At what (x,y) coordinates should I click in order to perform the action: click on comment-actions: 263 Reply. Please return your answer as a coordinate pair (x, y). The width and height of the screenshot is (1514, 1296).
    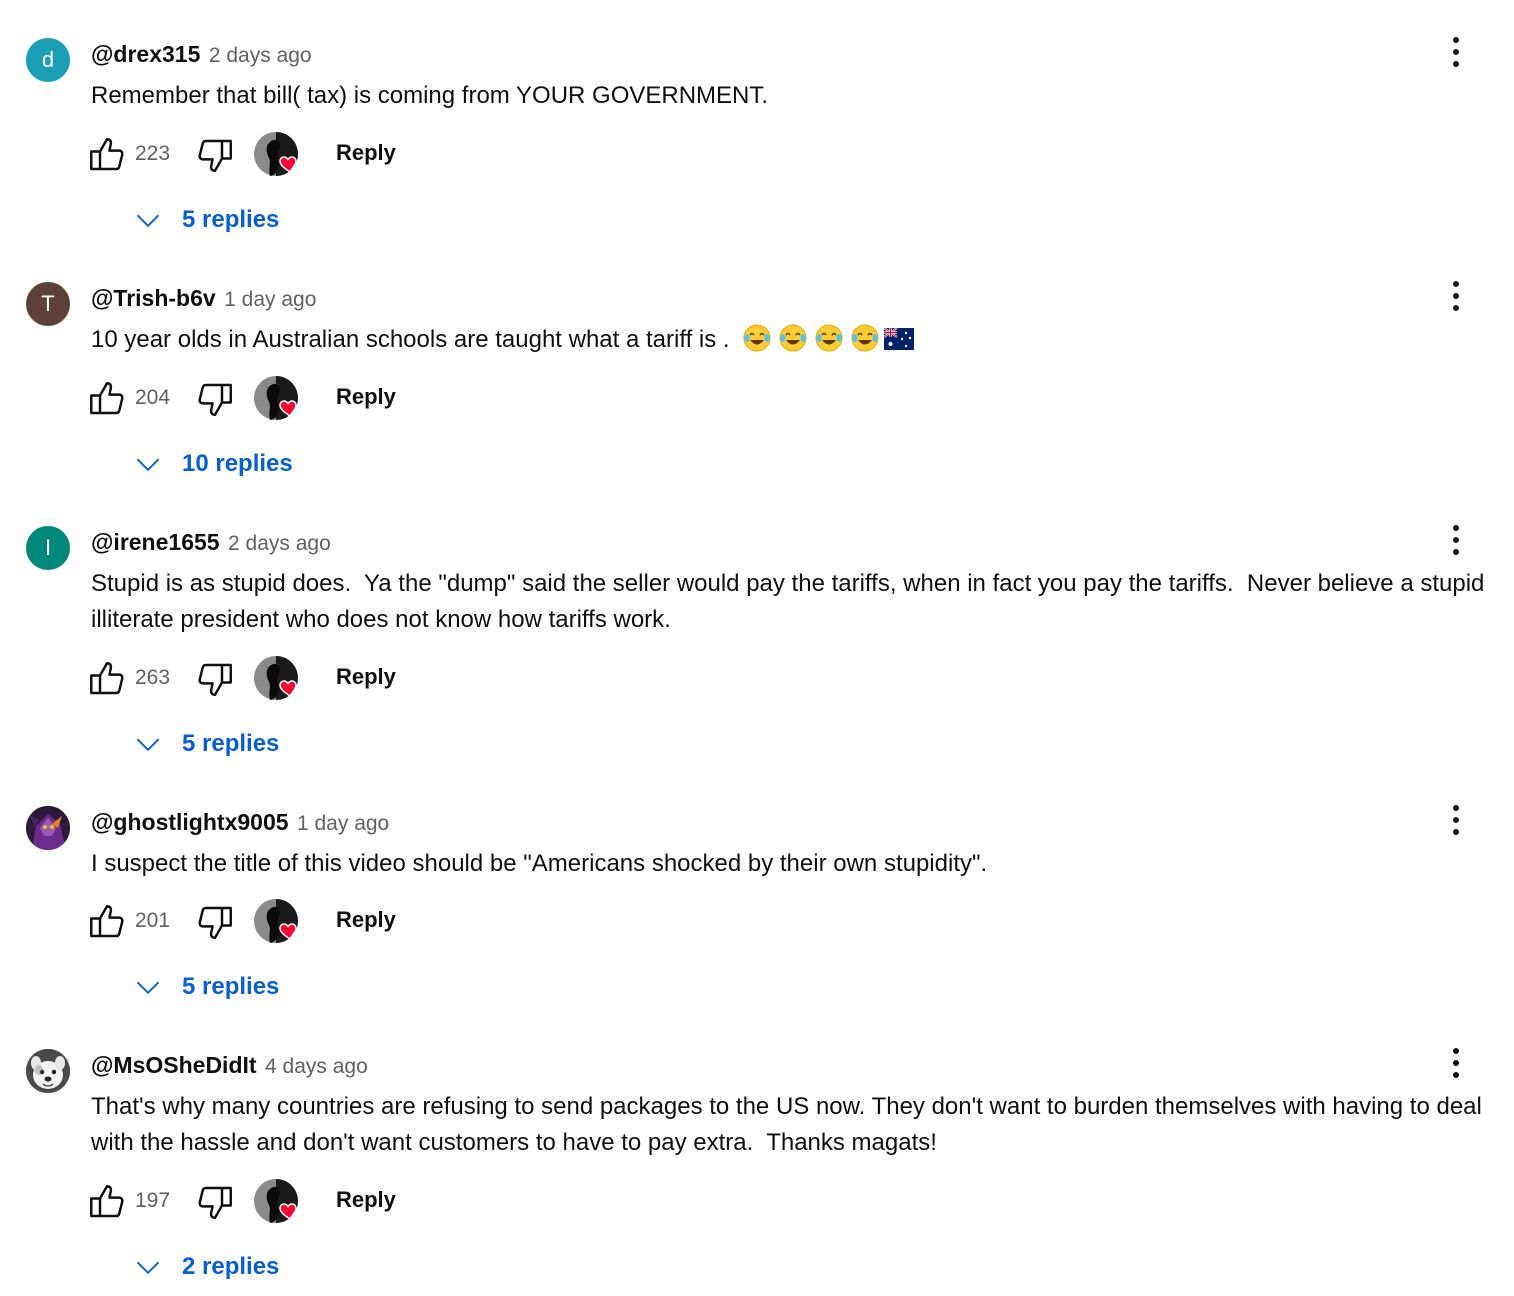
    Looking at the image, I should click on (256, 680).